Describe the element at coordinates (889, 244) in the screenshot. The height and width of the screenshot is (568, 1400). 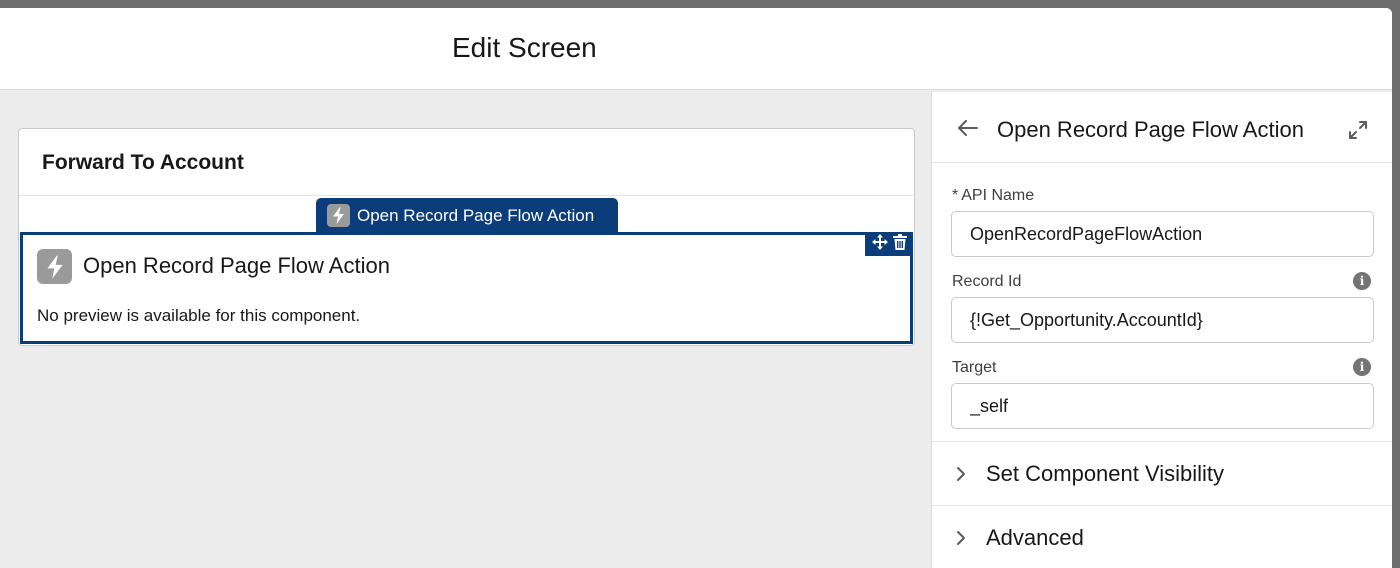
I see `component-actions` at that location.